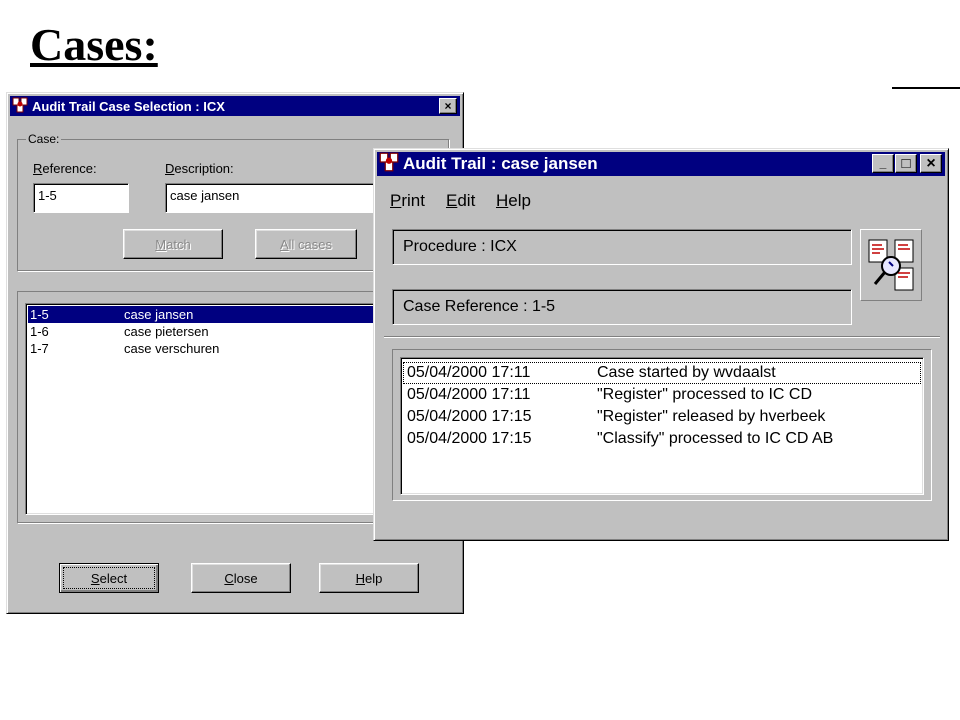  What do you see at coordinates (622, 247) in the screenshot?
I see `procedure-field: Procedure : ICX` at bounding box center [622, 247].